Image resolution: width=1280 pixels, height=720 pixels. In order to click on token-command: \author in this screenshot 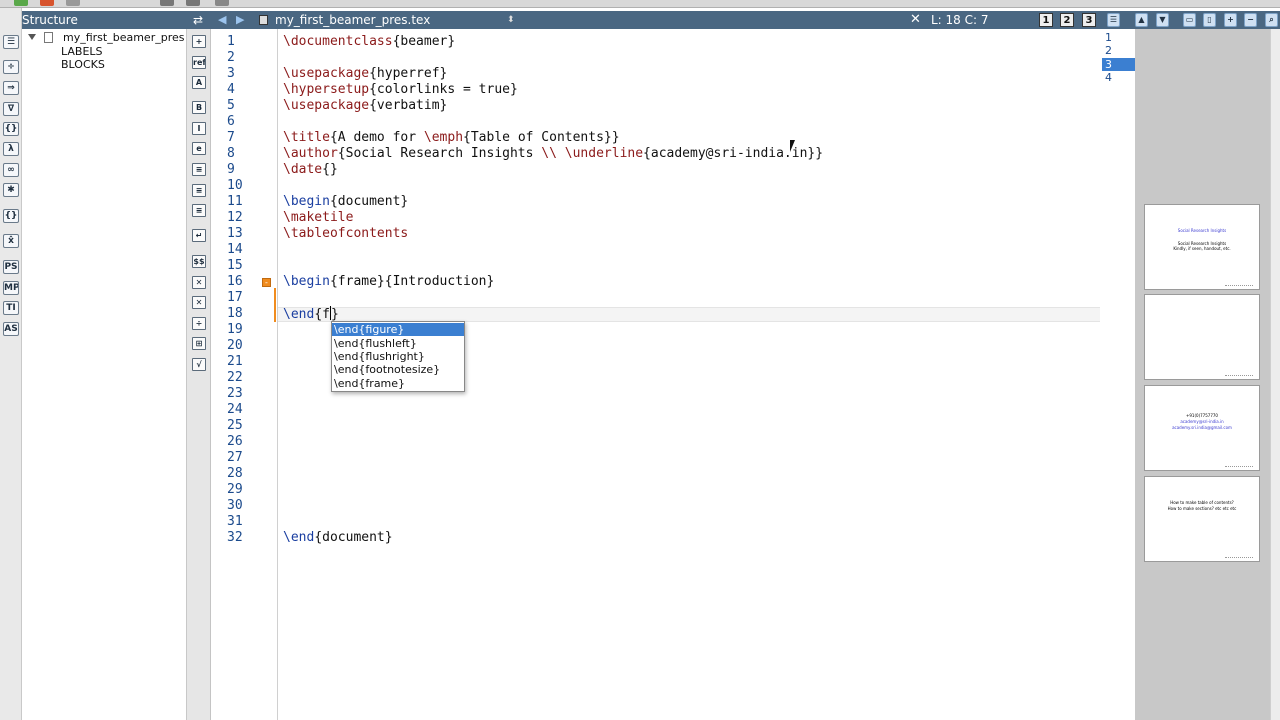, I will do `click(310, 153)`.